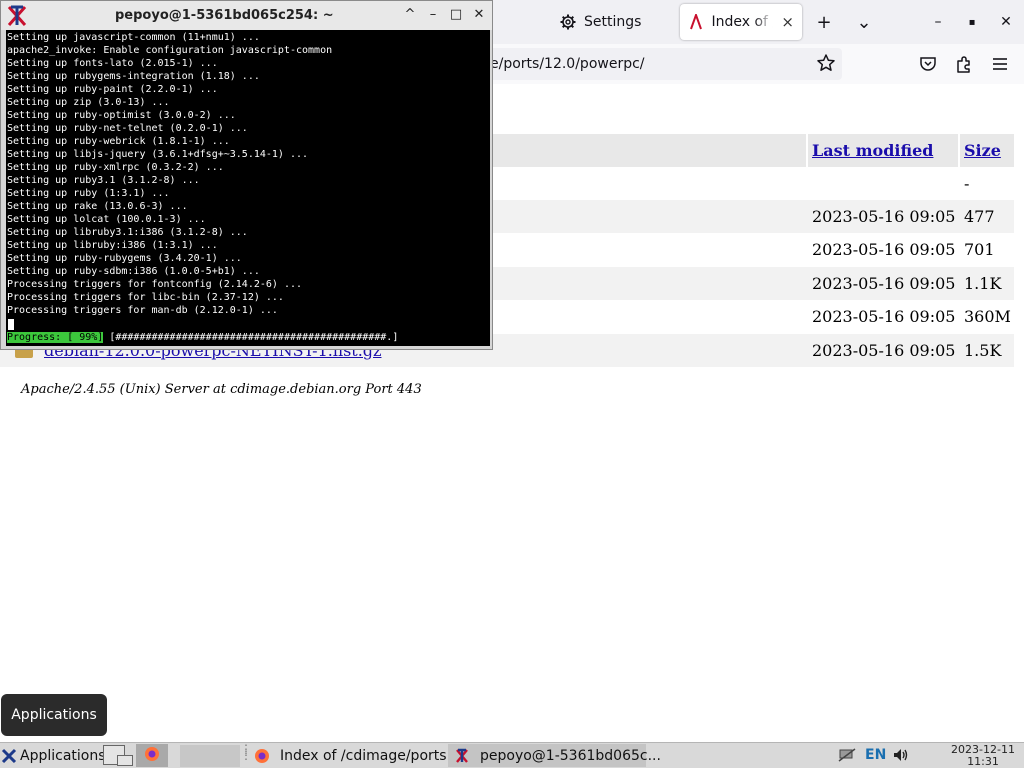 This screenshot has width=1024, height=768. Describe the element at coordinates (246, 754) in the screenshot. I see `drag-handle: ⋮ ⋮` at that location.